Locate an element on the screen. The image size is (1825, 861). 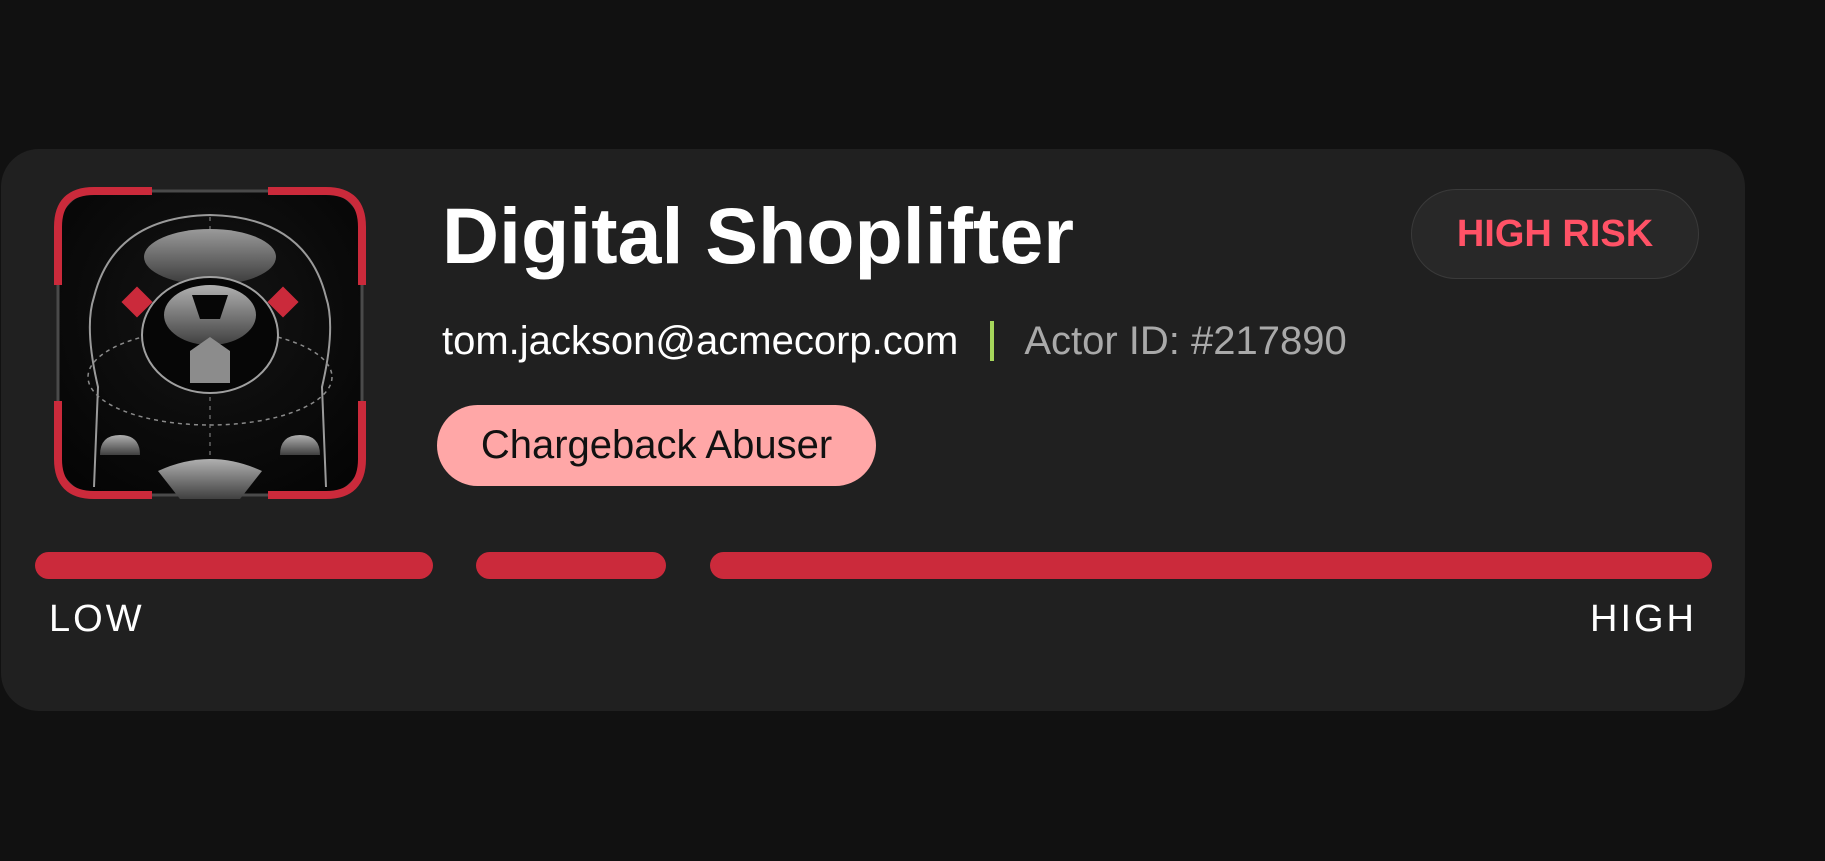
risk-scale-high-label: HIGH is located at coordinates (1643, 619).